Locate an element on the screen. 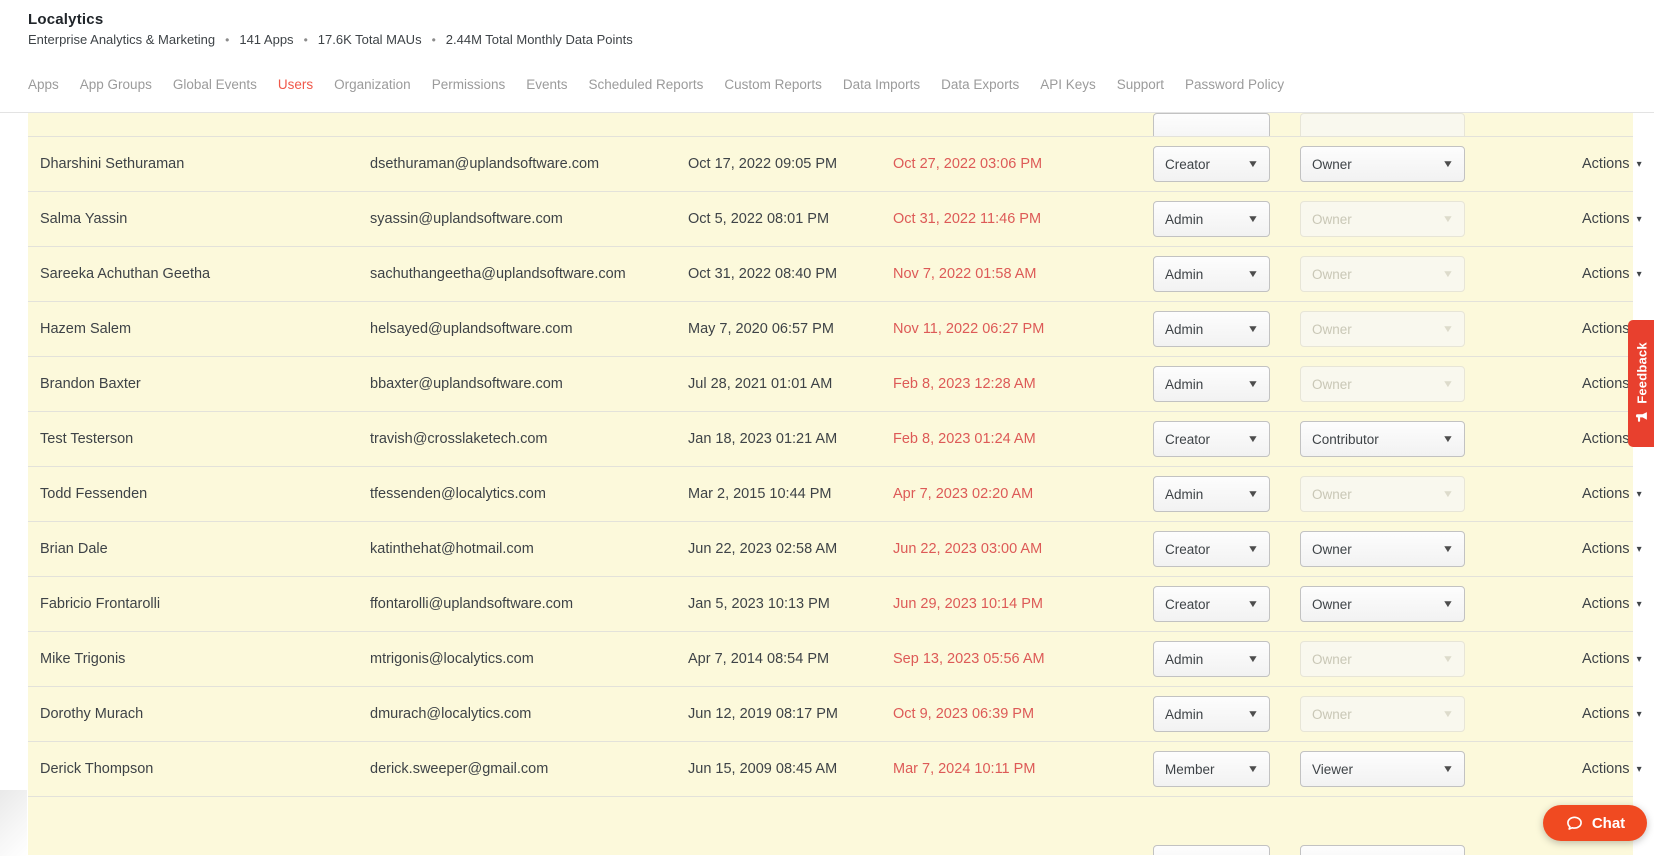  chat-launcher-button: Chat is located at coordinates (1595, 823).